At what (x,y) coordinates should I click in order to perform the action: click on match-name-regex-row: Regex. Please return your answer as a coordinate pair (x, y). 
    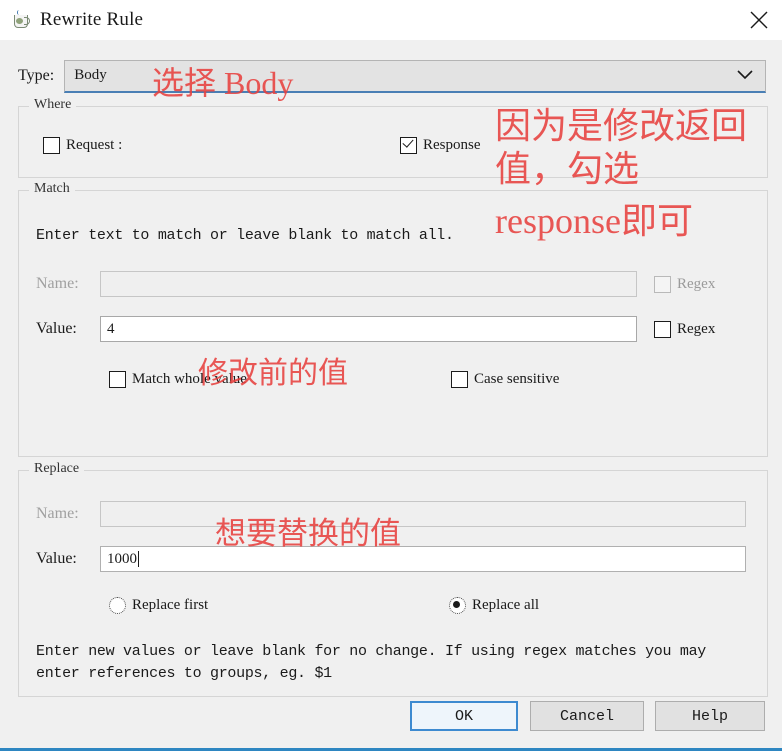
    Looking at the image, I should click on (685, 284).